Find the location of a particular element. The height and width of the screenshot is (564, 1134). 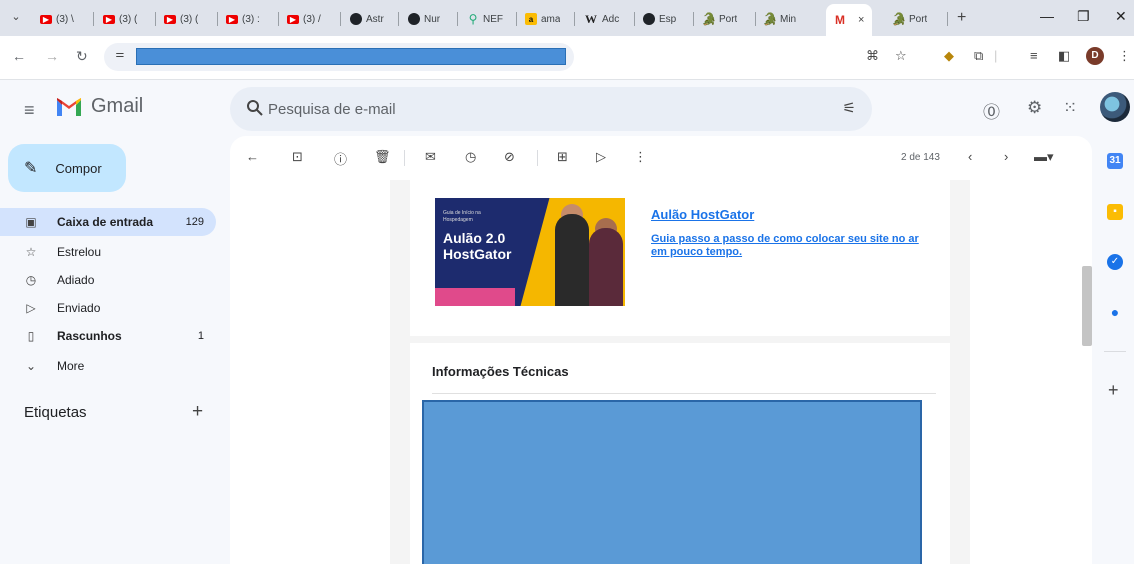

draft-count: 1 is located at coordinates (200, 336).